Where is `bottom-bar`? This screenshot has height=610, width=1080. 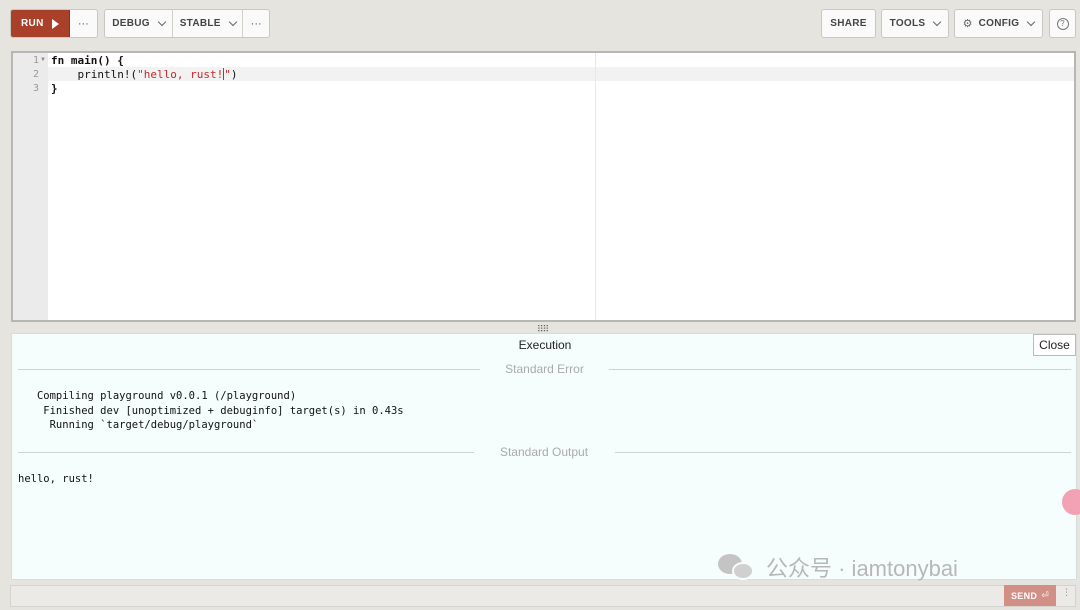
bottom-bar is located at coordinates (543, 596).